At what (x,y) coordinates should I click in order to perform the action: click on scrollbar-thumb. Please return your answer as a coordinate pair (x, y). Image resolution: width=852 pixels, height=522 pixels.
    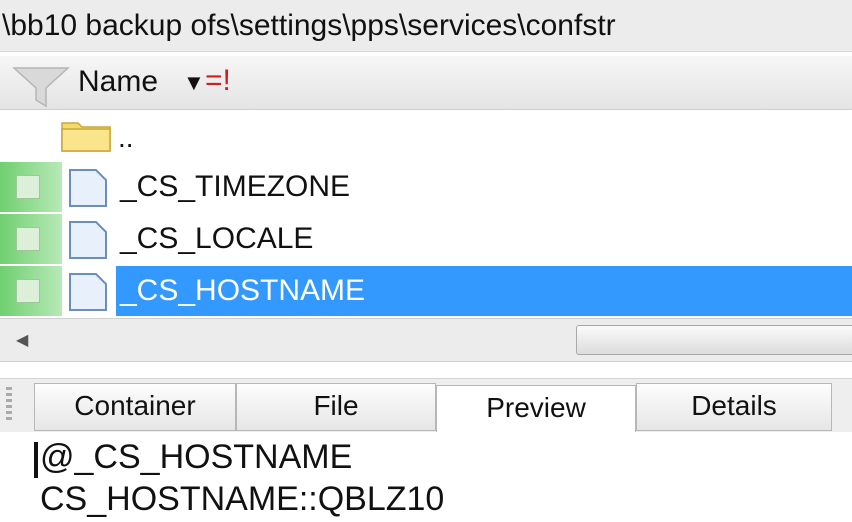
    Looking at the image, I should click on (714, 340).